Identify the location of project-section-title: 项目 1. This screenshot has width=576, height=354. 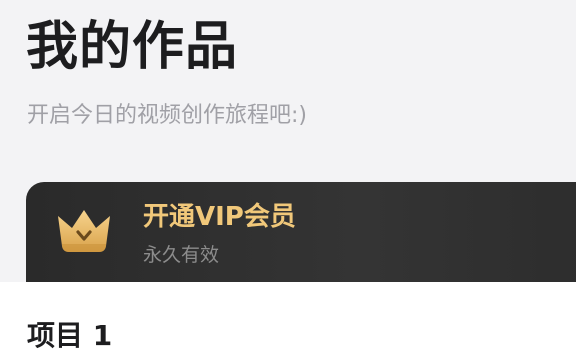
(70, 335).